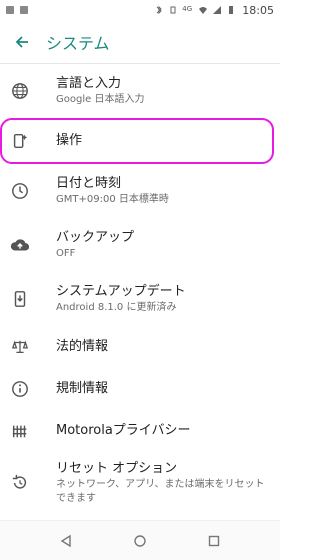 This screenshot has height=560, width=320. I want to click on item-sub: Google 日本語入力, so click(100, 99).